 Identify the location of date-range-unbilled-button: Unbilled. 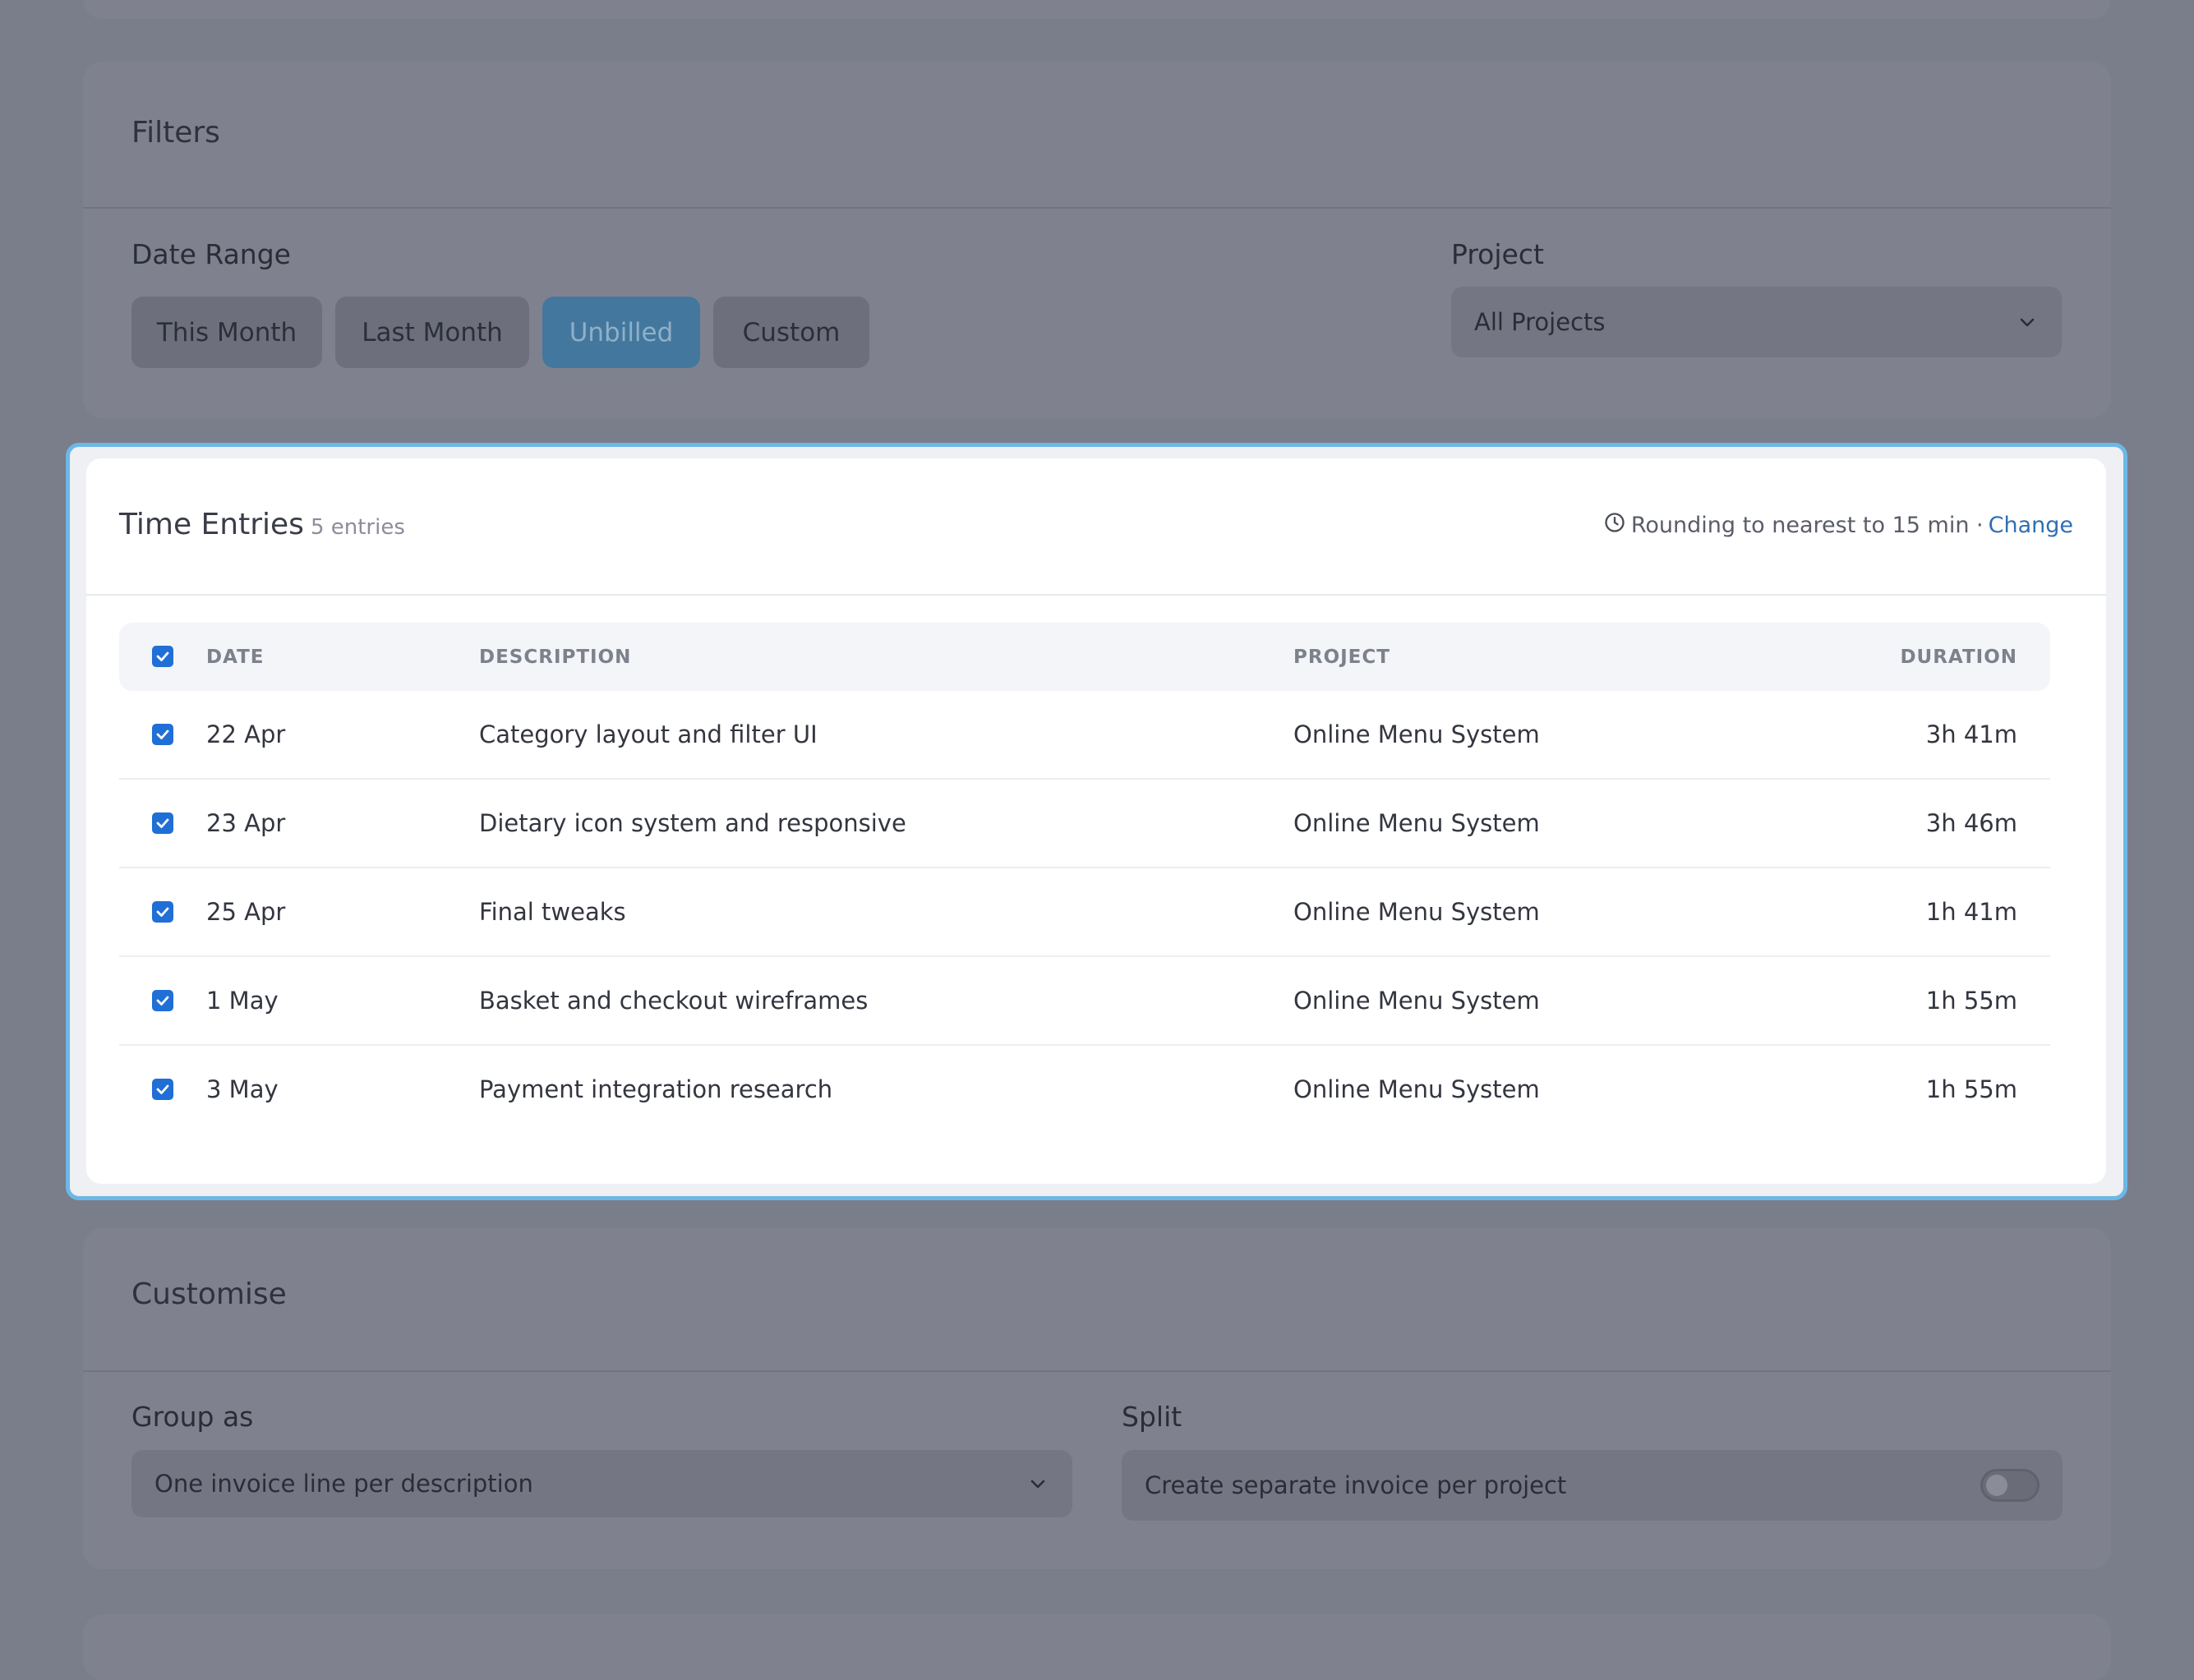
(621, 332).